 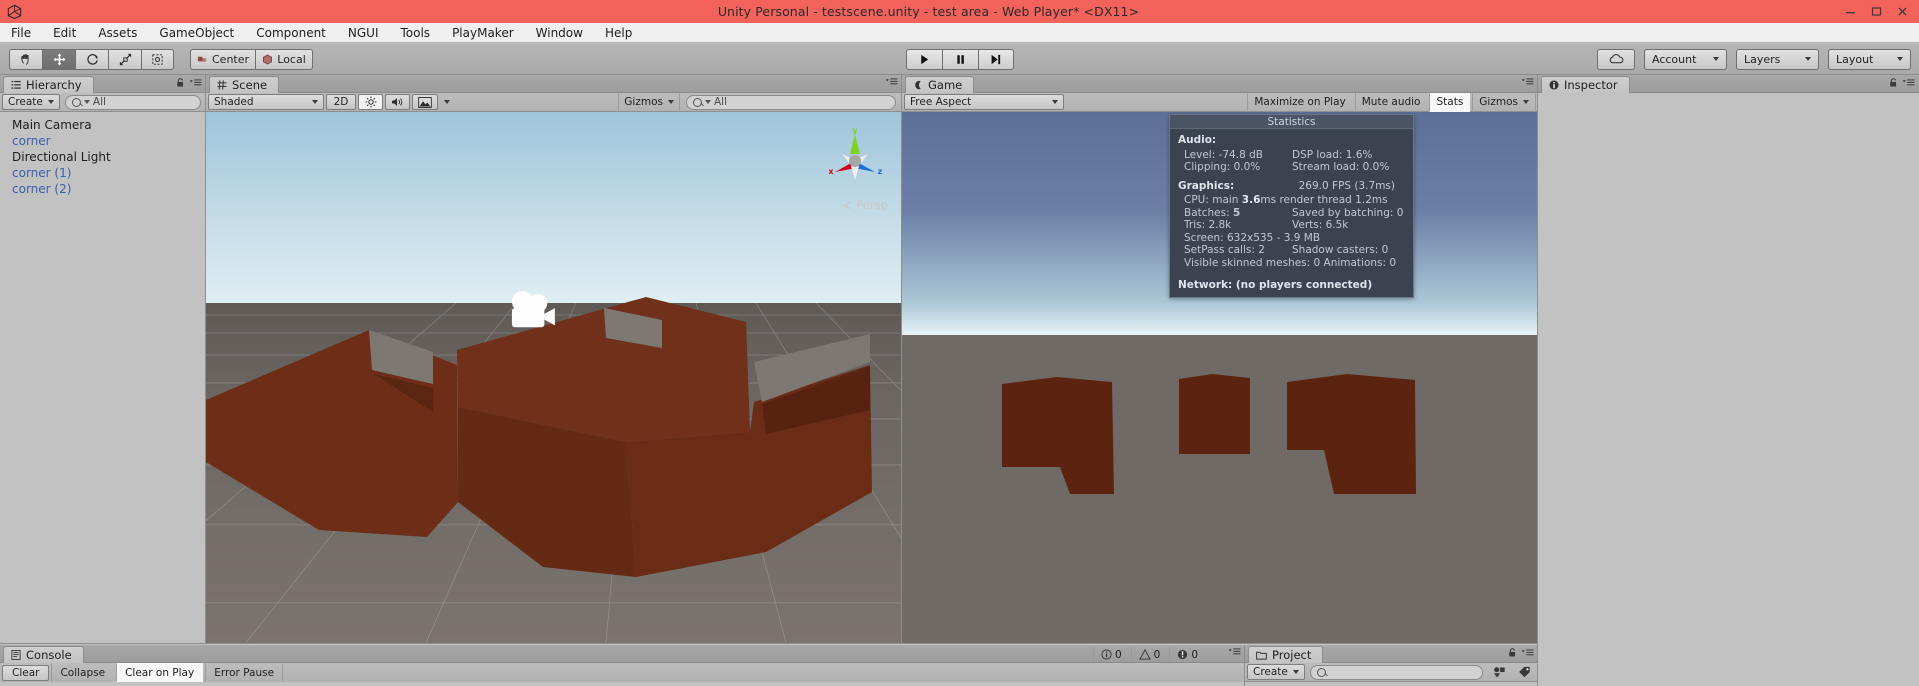 I want to click on menu-assets: Assets, so click(x=117, y=33).